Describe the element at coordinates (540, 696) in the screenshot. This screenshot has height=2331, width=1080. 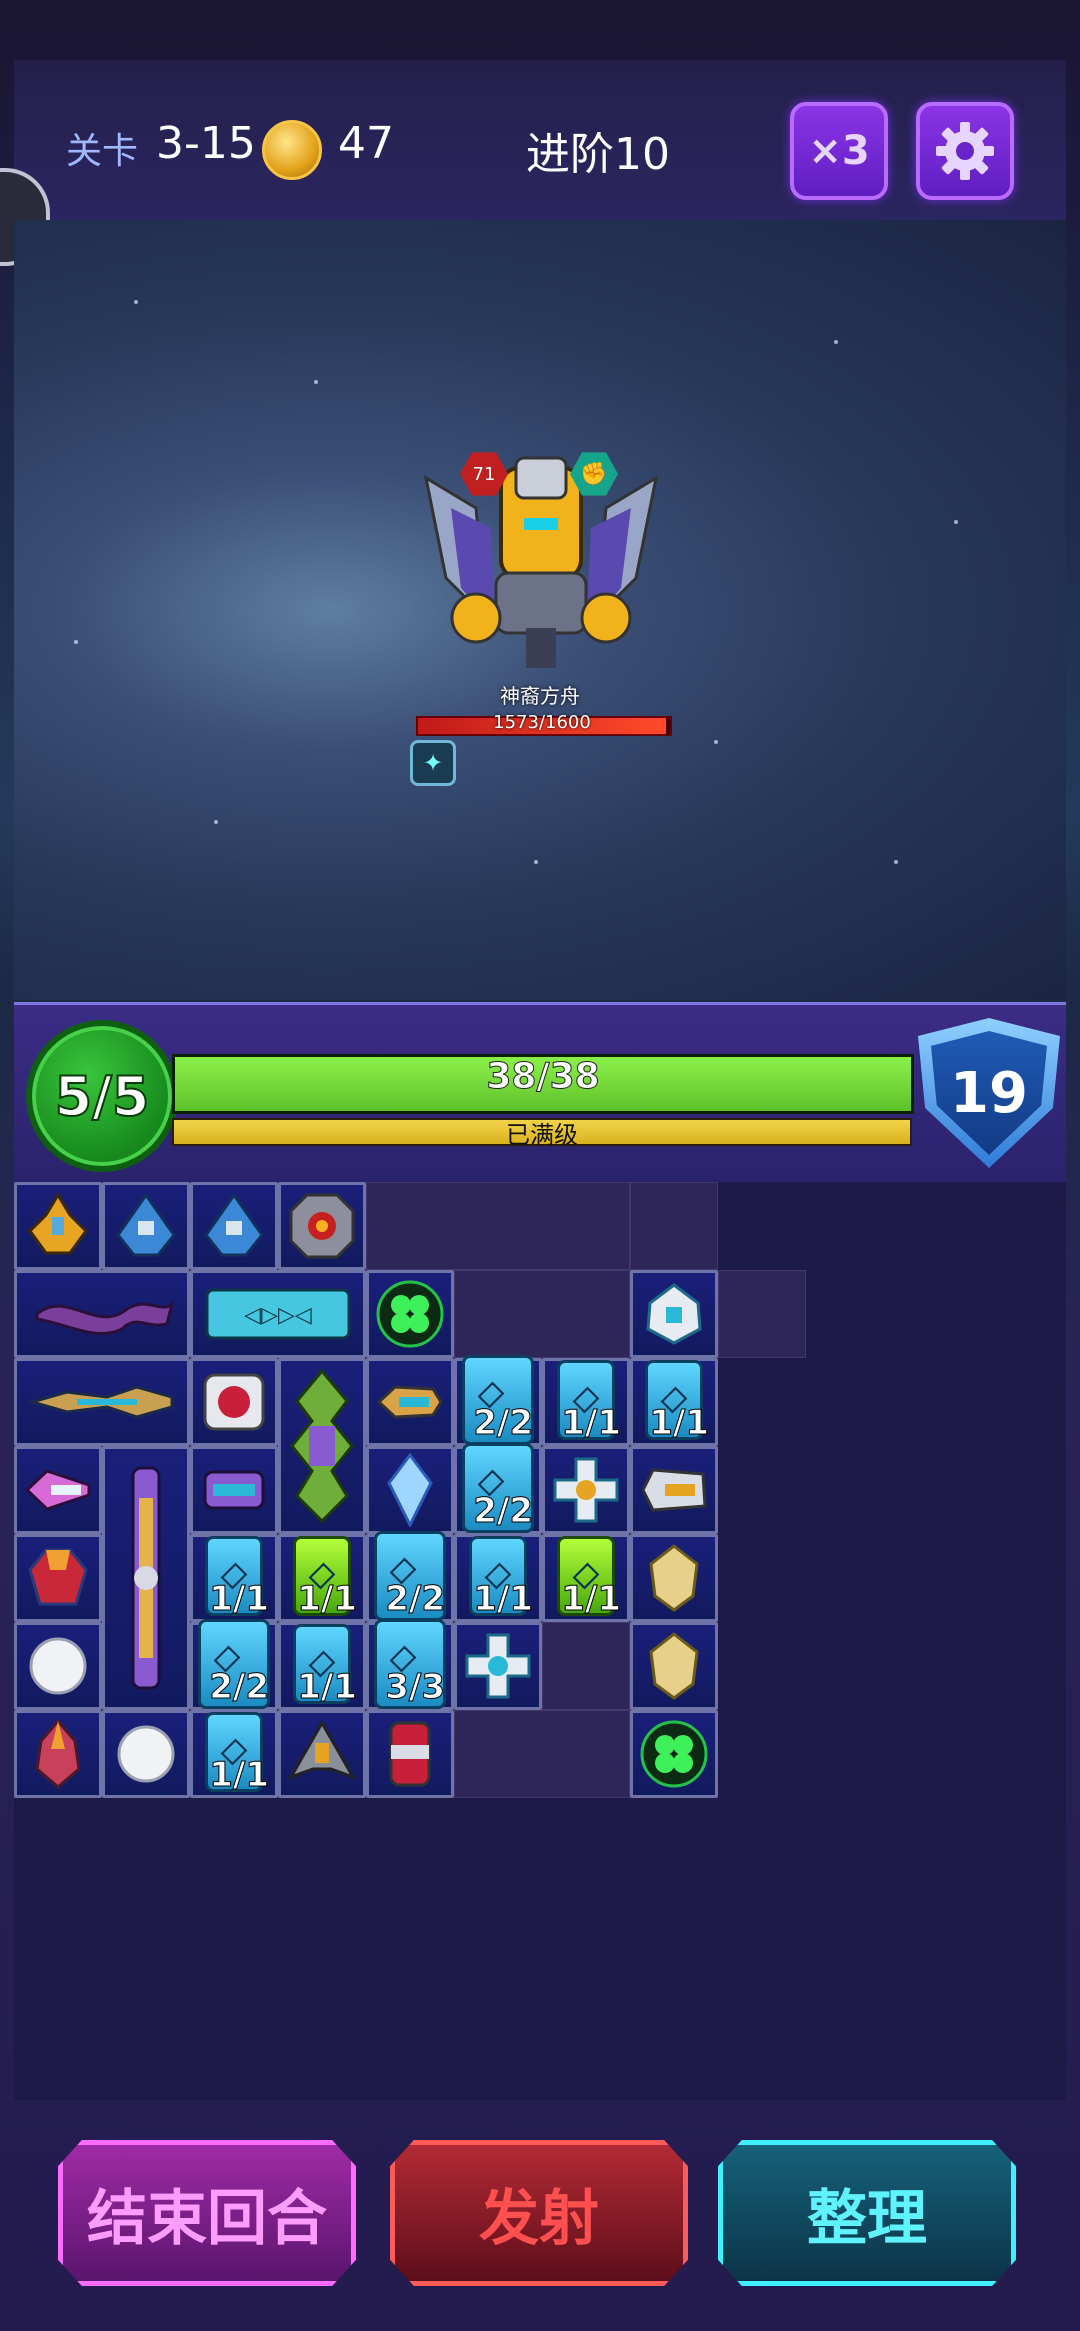
I see `boss-name: 神裔方舟` at that location.